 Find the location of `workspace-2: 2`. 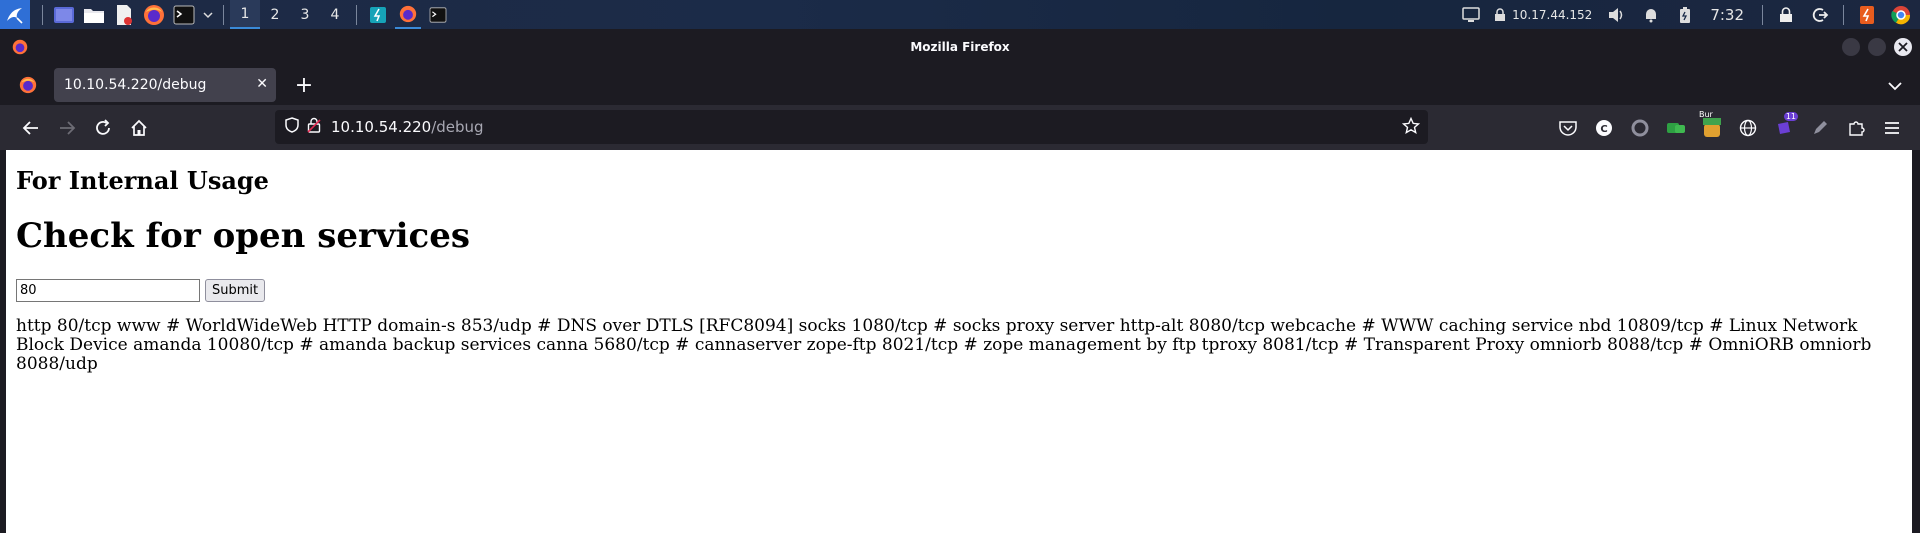

workspace-2: 2 is located at coordinates (275, 14).